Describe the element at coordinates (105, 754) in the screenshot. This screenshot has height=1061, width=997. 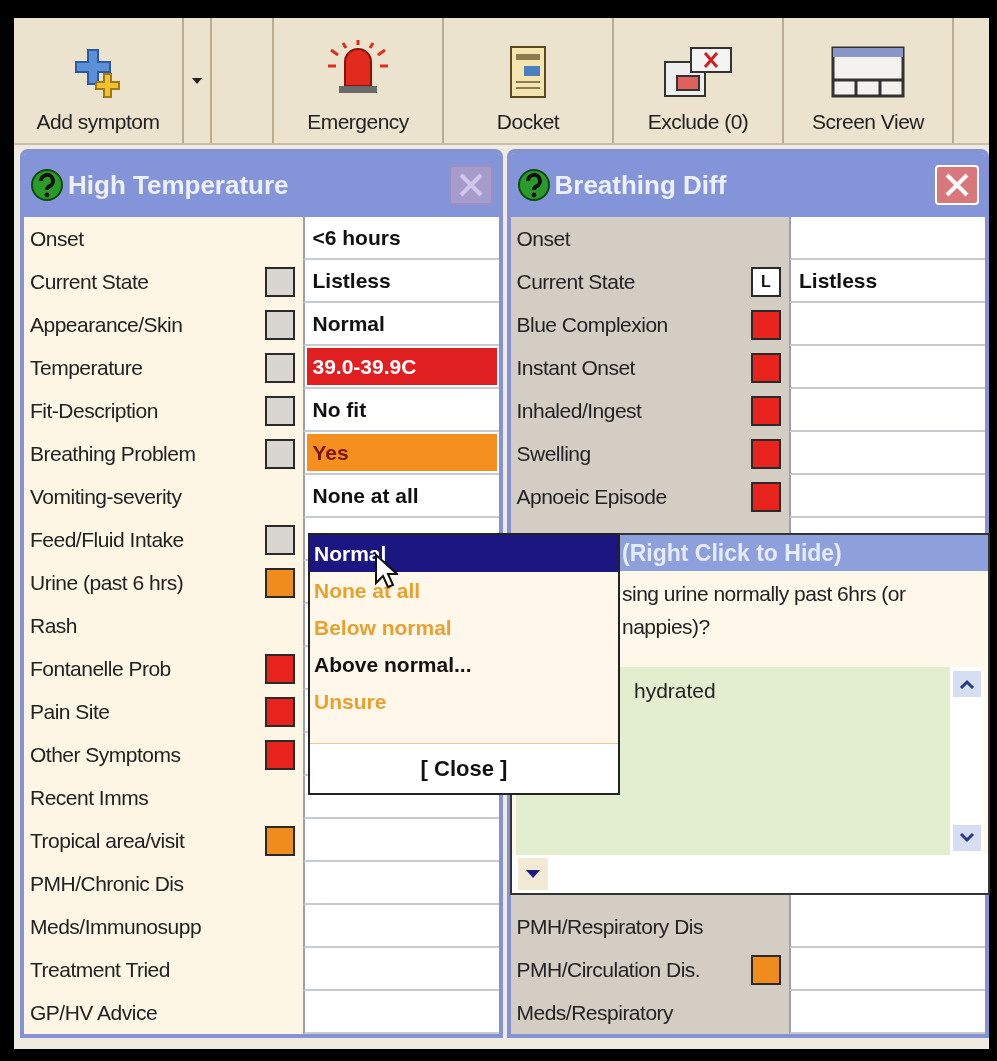
I see `row-label: Other Symptoms` at that location.